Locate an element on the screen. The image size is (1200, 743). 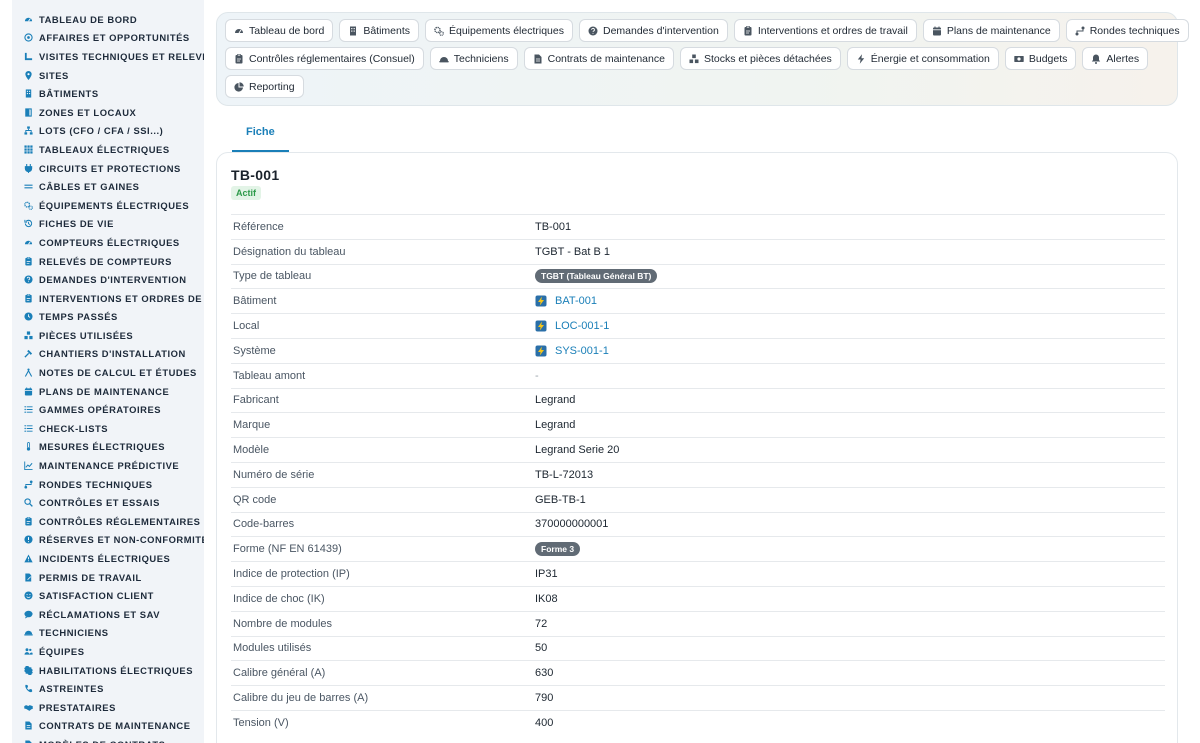
nav-button: Alertes is located at coordinates (1115, 58).